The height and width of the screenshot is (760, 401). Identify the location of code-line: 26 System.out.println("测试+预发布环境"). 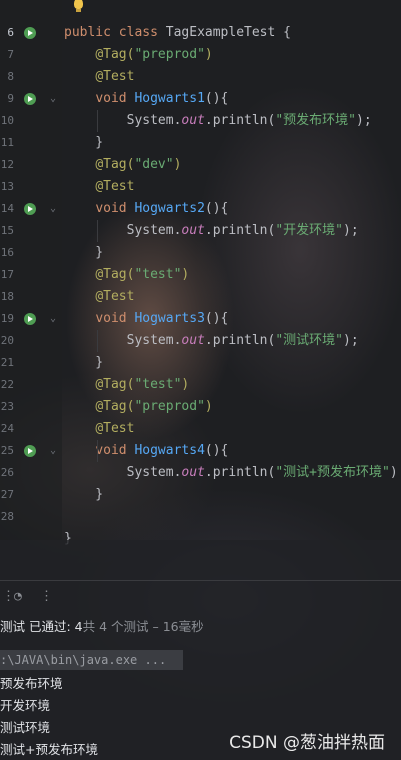
(200, 473).